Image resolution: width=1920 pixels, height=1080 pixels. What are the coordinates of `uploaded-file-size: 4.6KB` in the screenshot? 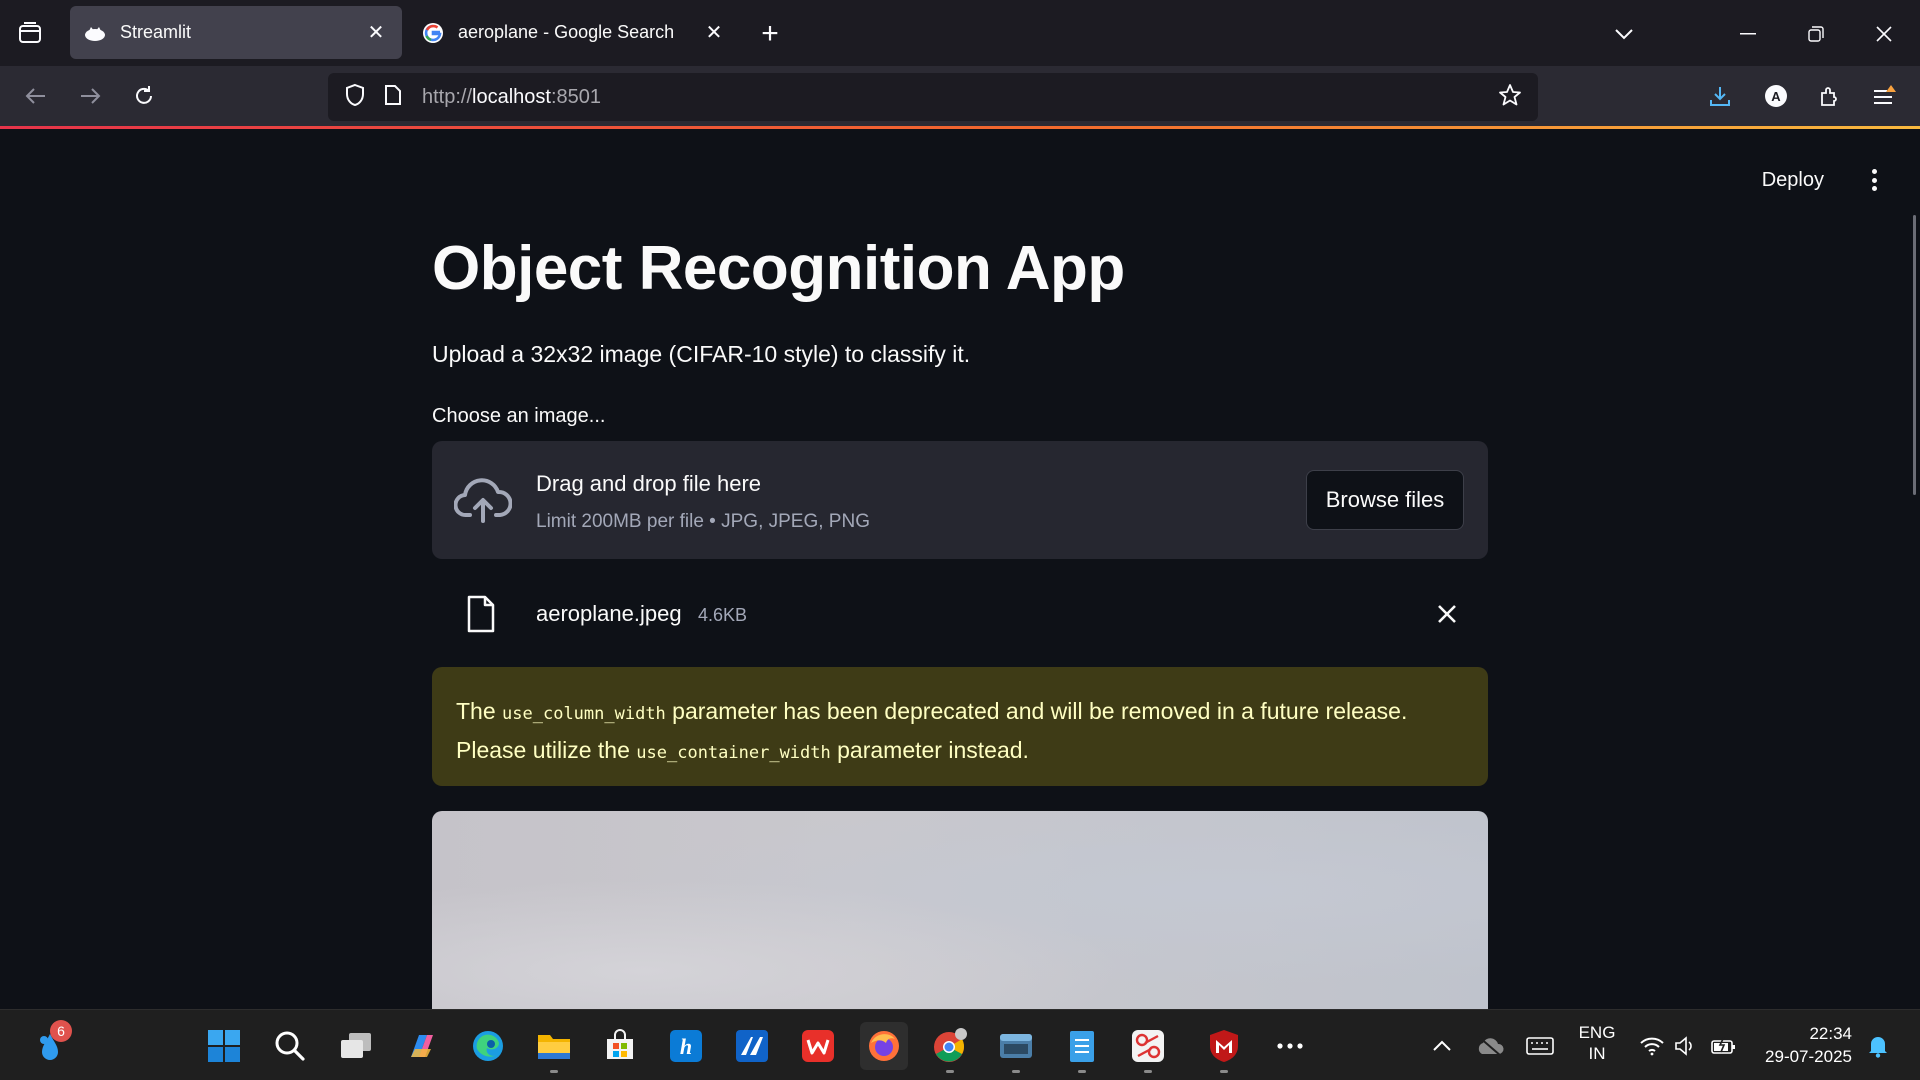 It's located at (723, 615).